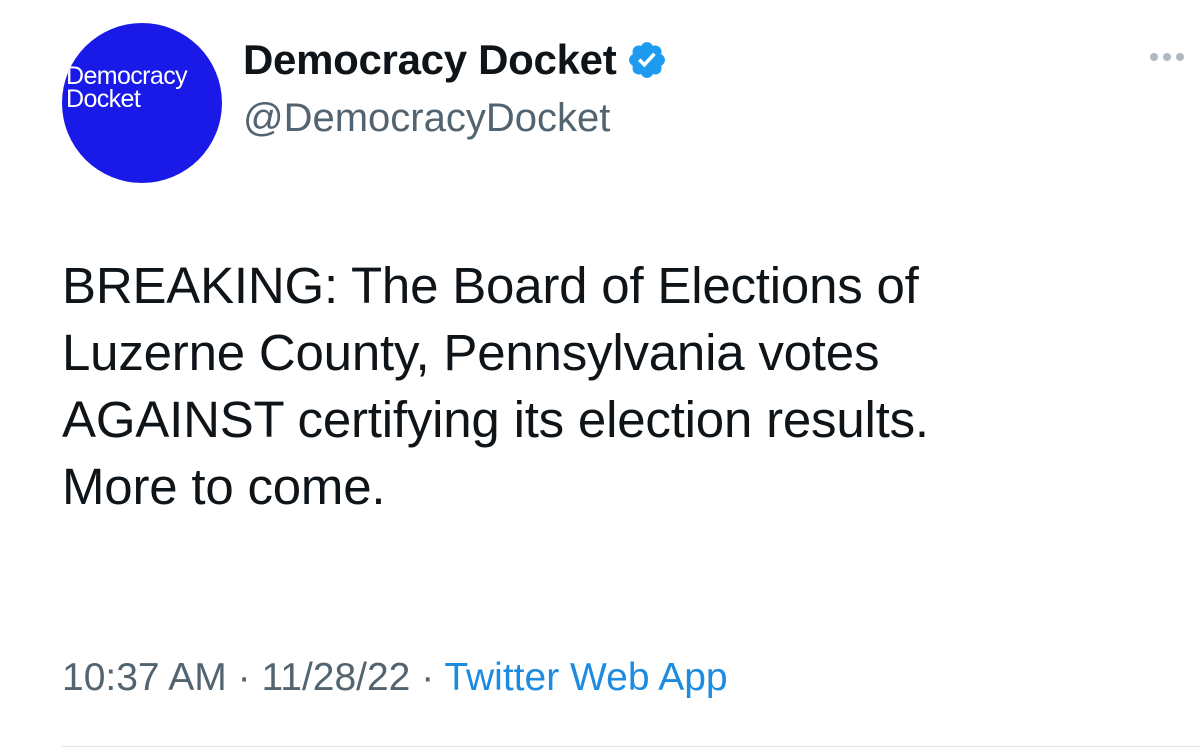 This screenshot has width=1200, height=753. Describe the element at coordinates (1172, 57) in the screenshot. I see `more-options-icon` at that location.